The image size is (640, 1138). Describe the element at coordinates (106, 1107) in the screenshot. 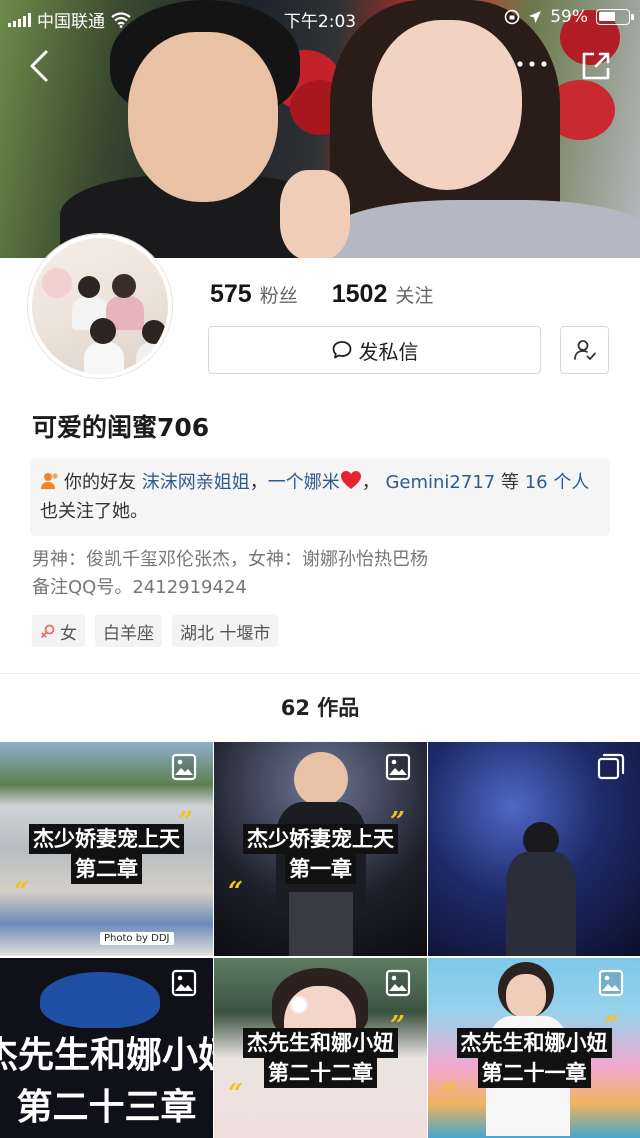

I see `work-chapter-4: 第二十三章` at that location.